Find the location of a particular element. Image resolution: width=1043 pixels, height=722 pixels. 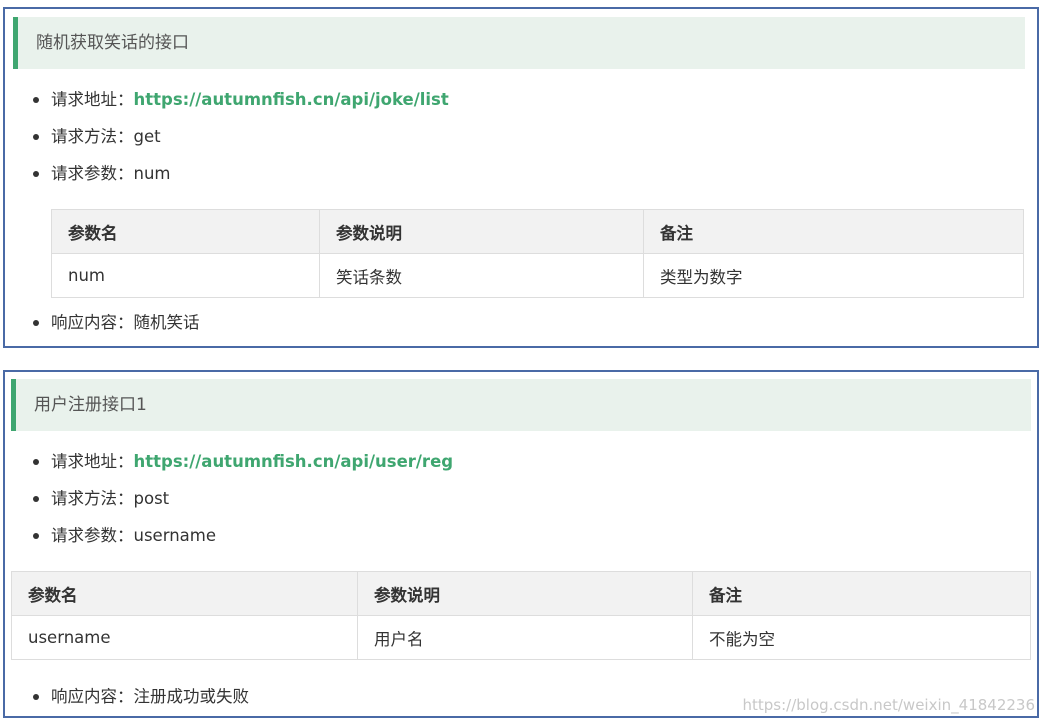

list-item-response: 响应内容：随机笑话 is located at coordinates (114, 322).